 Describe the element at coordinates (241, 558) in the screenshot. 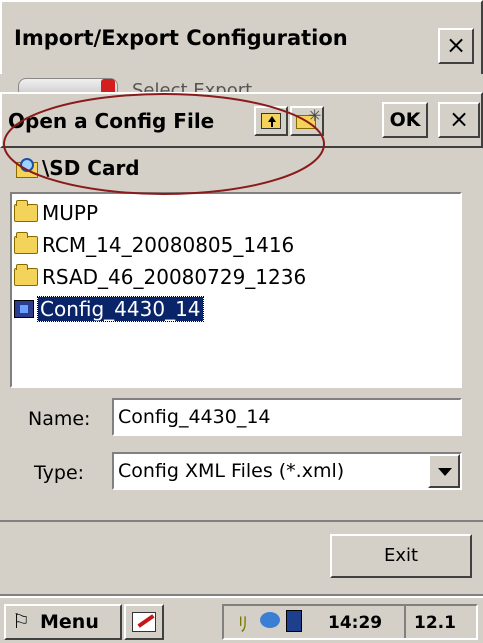

I see `bottom-panel: Exit` at that location.